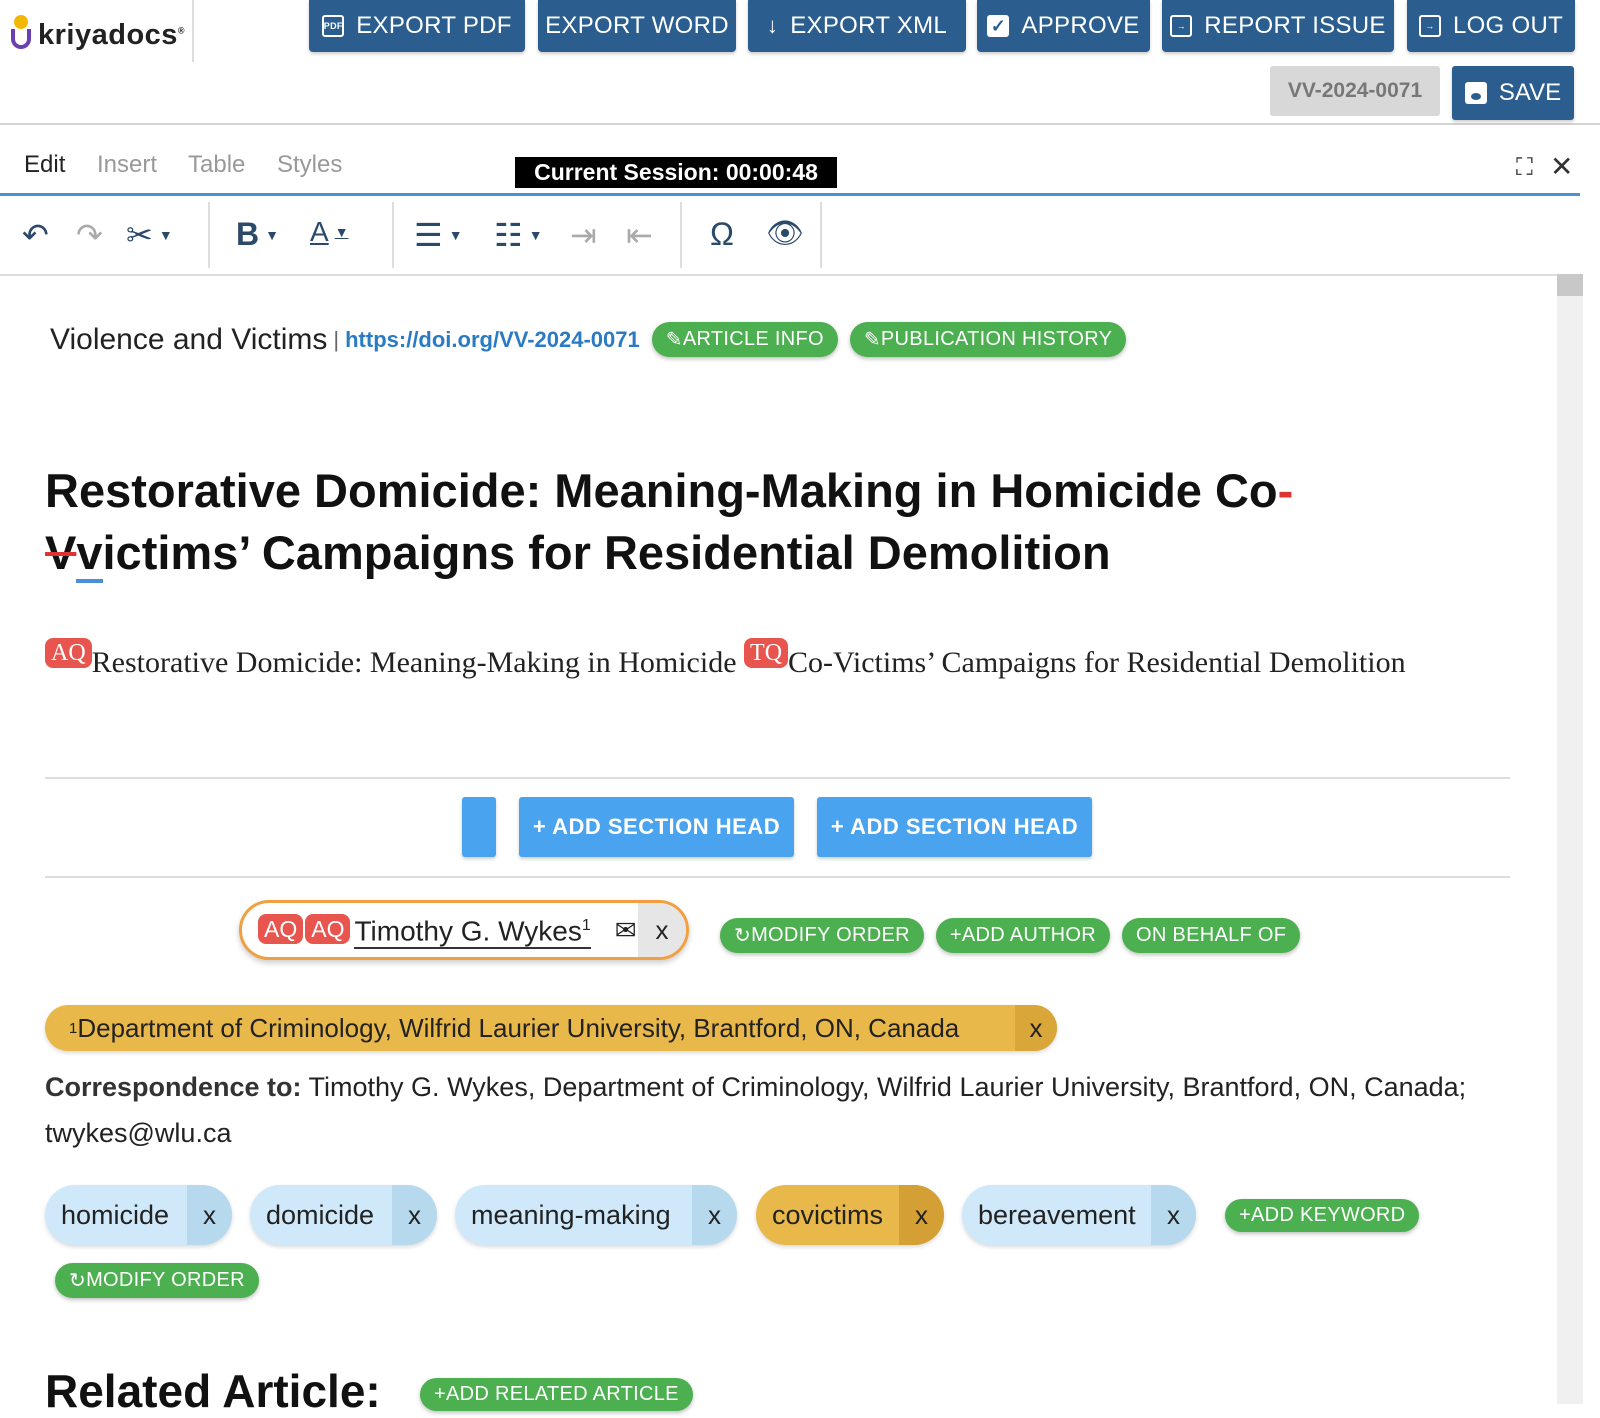  Describe the element at coordinates (44, 165) in the screenshot. I see `tab-edit: Edit` at that location.